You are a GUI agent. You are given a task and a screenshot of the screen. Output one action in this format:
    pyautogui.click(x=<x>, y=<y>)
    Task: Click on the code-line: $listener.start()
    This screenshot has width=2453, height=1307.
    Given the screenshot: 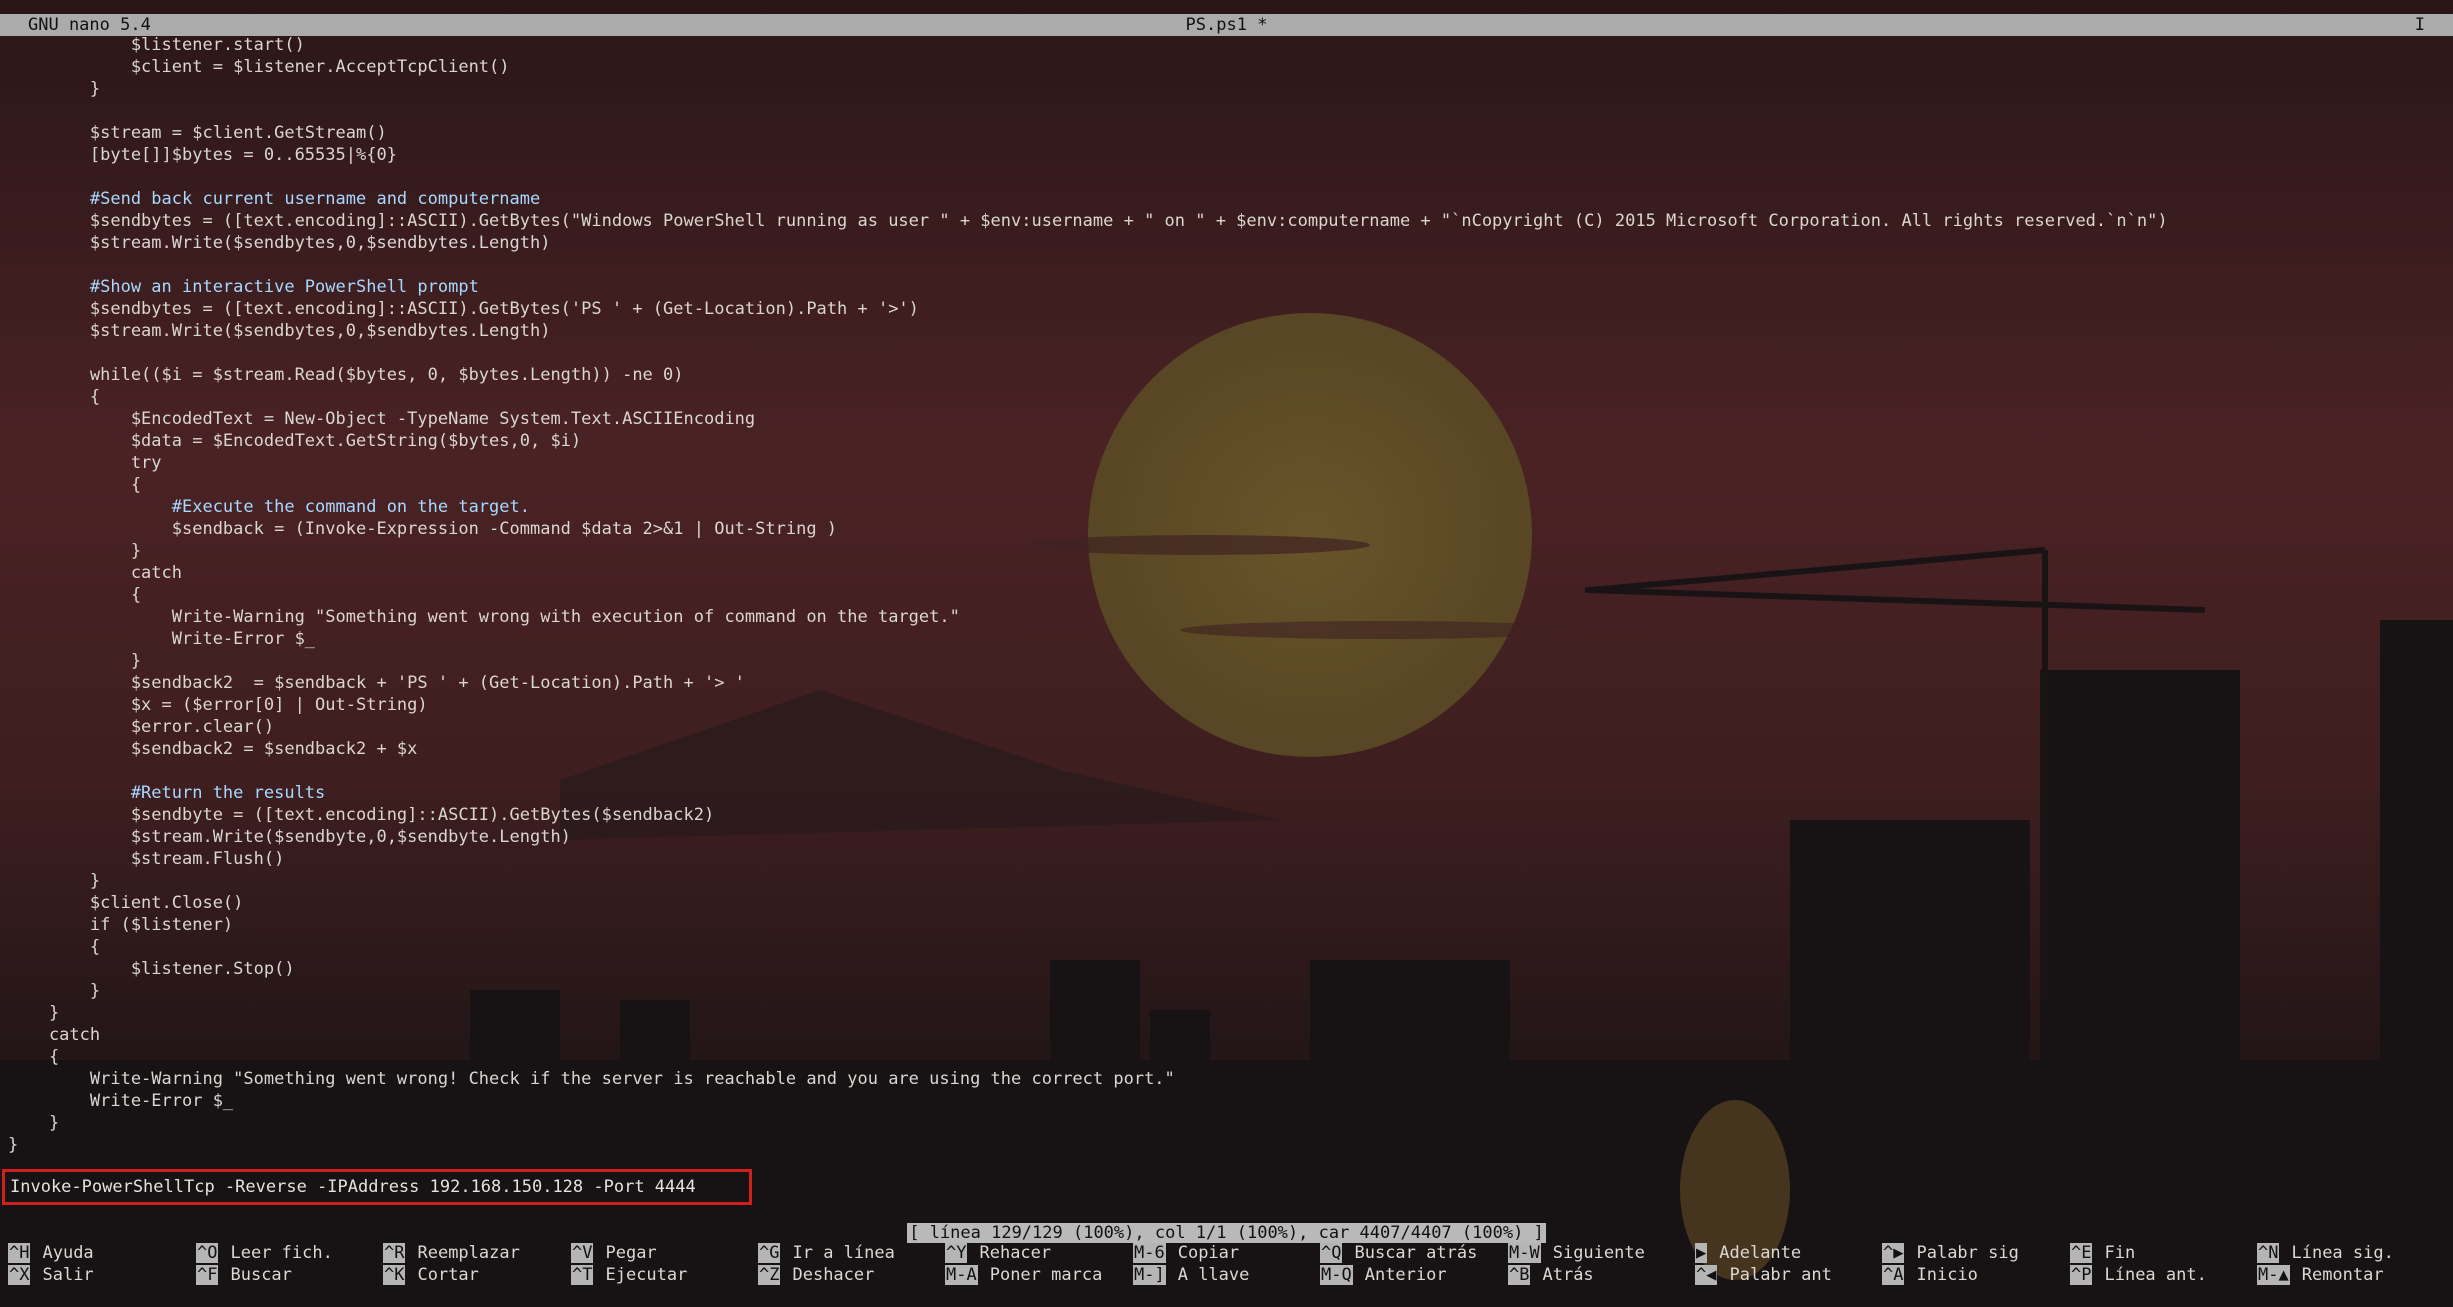 What is the action you would take?
    pyautogui.click(x=156, y=45)
    